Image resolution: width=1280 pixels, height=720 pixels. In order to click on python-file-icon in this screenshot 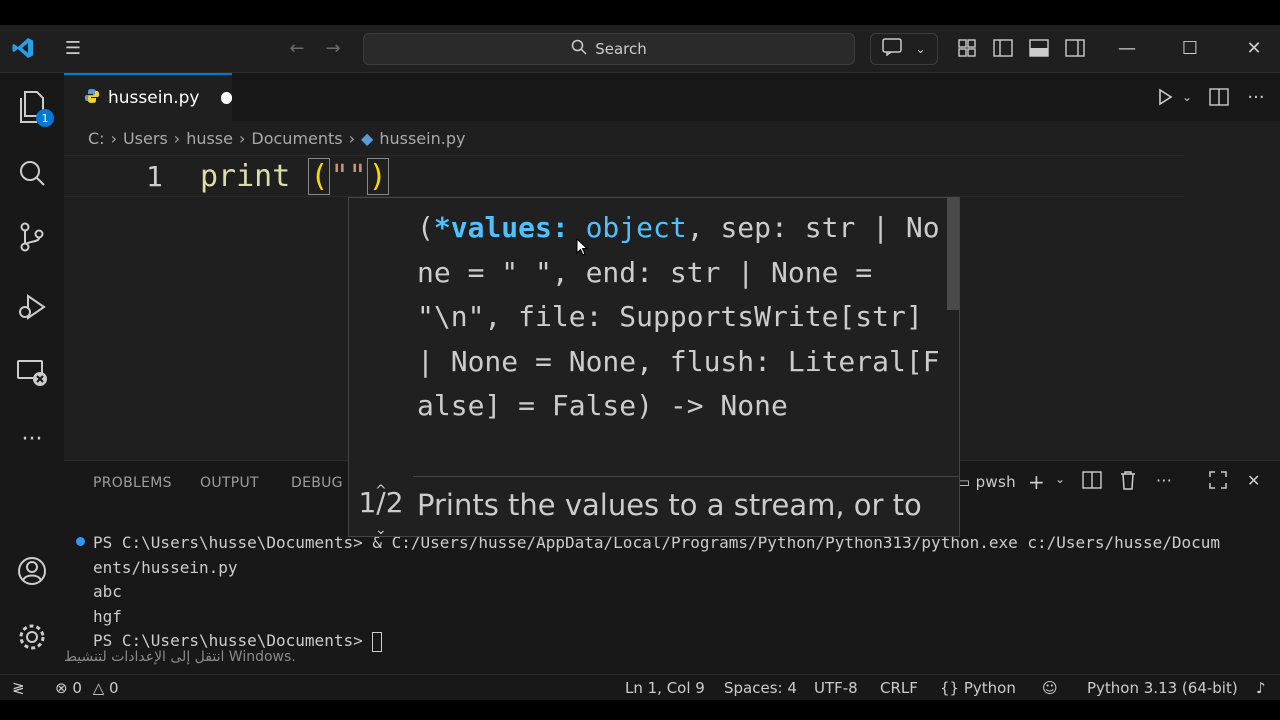, I will do `click(92, 98)`.